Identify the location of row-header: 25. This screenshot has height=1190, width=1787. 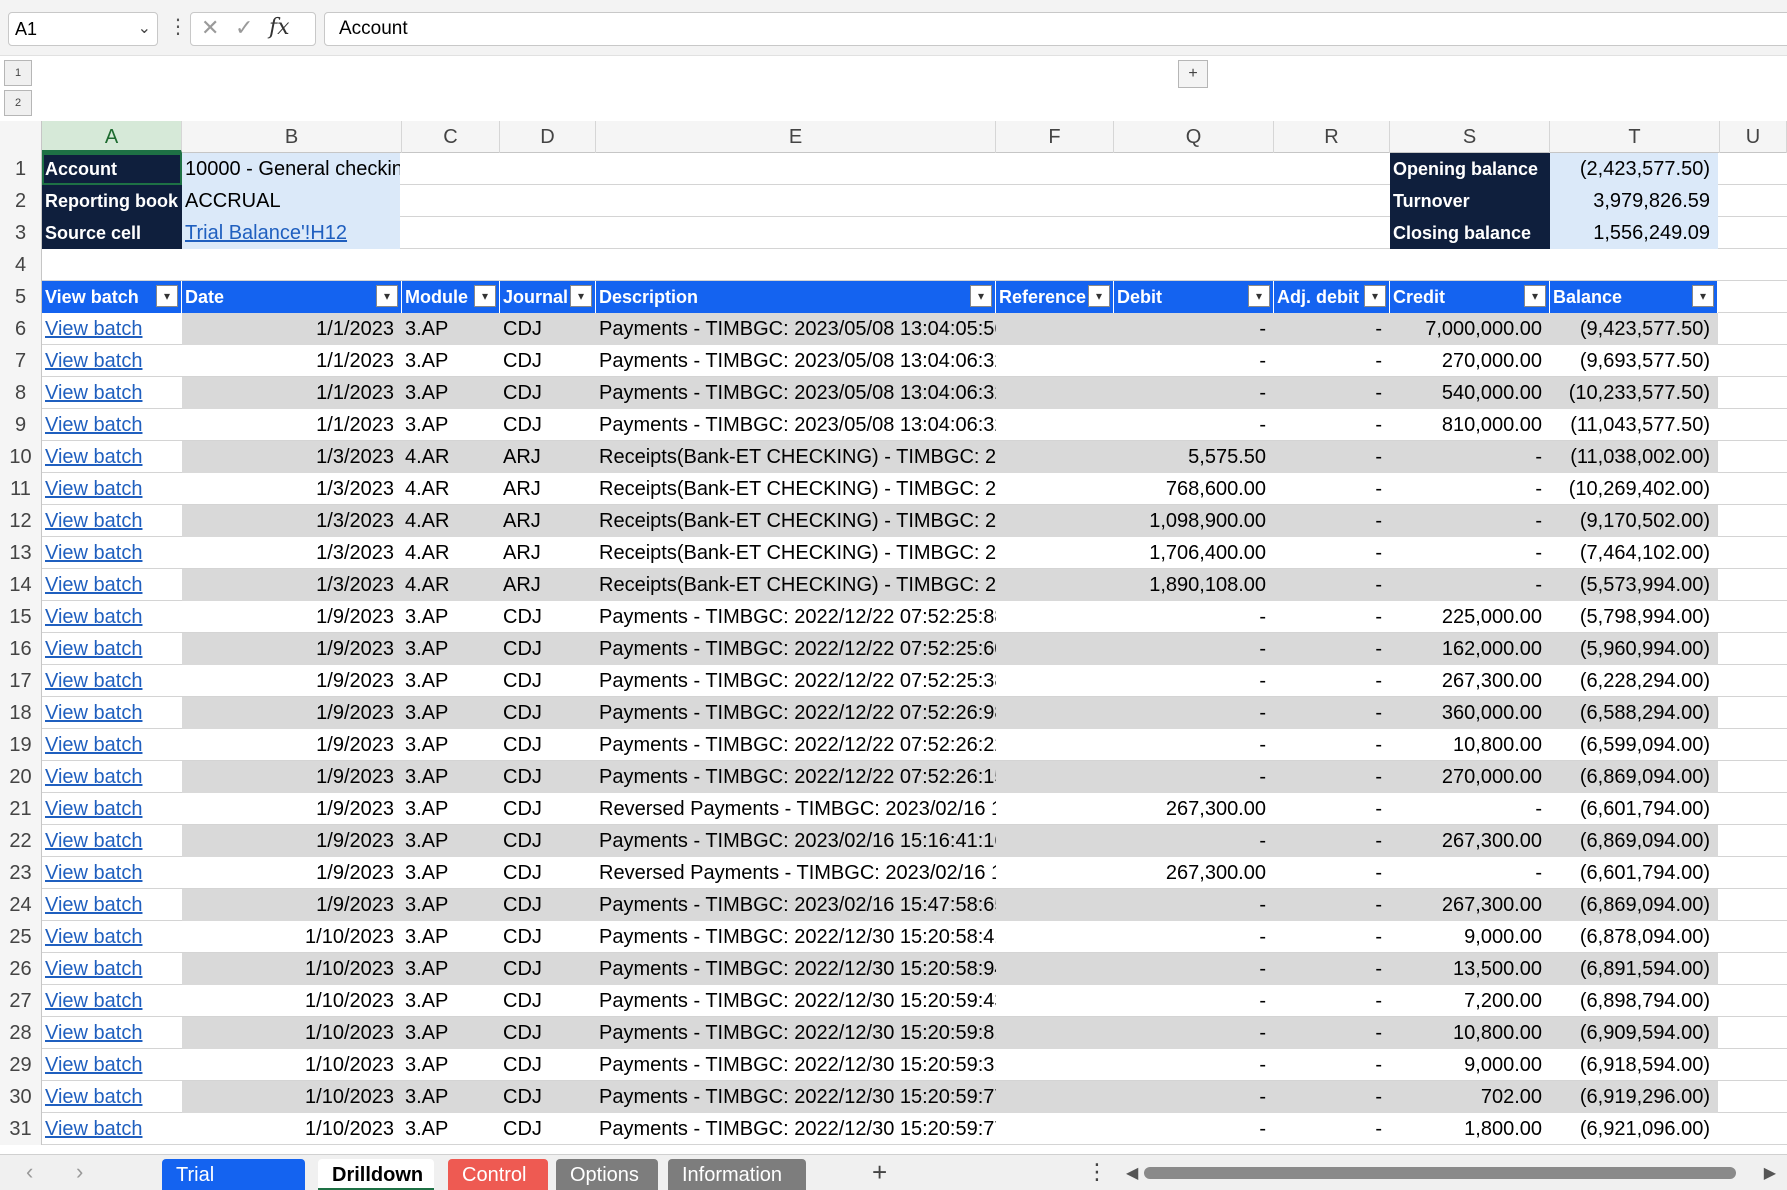
(21, 937).